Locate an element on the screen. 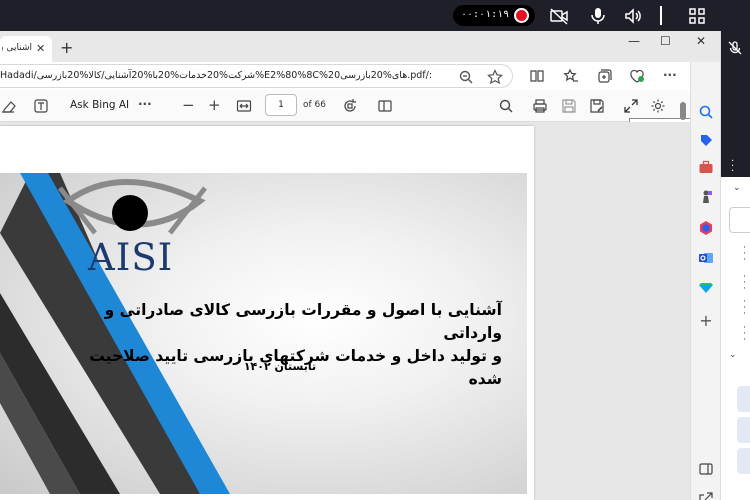  favorite-star-icon is located at coordinates (495, 77).